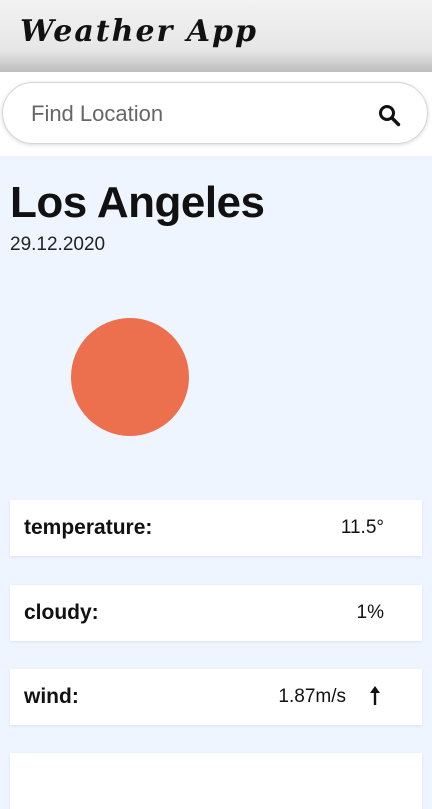 The image size is (432, 809). Describe the element at coordinates (216, 697) in the screenshot. I see `wind-card: wind: 1.87m/s` at that location.